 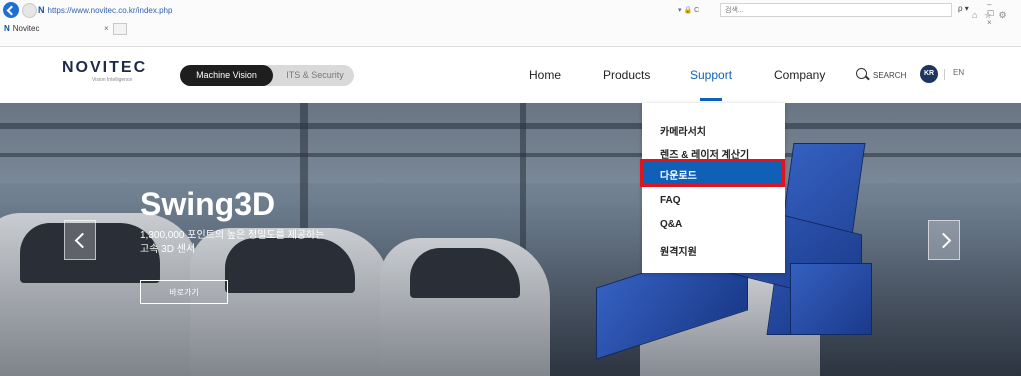 What do you see at coordinates (110, 10) in the screenshot?
I see `url-text: https://www.novitec.co.kr/index.php` at bounding box center [110, 10].